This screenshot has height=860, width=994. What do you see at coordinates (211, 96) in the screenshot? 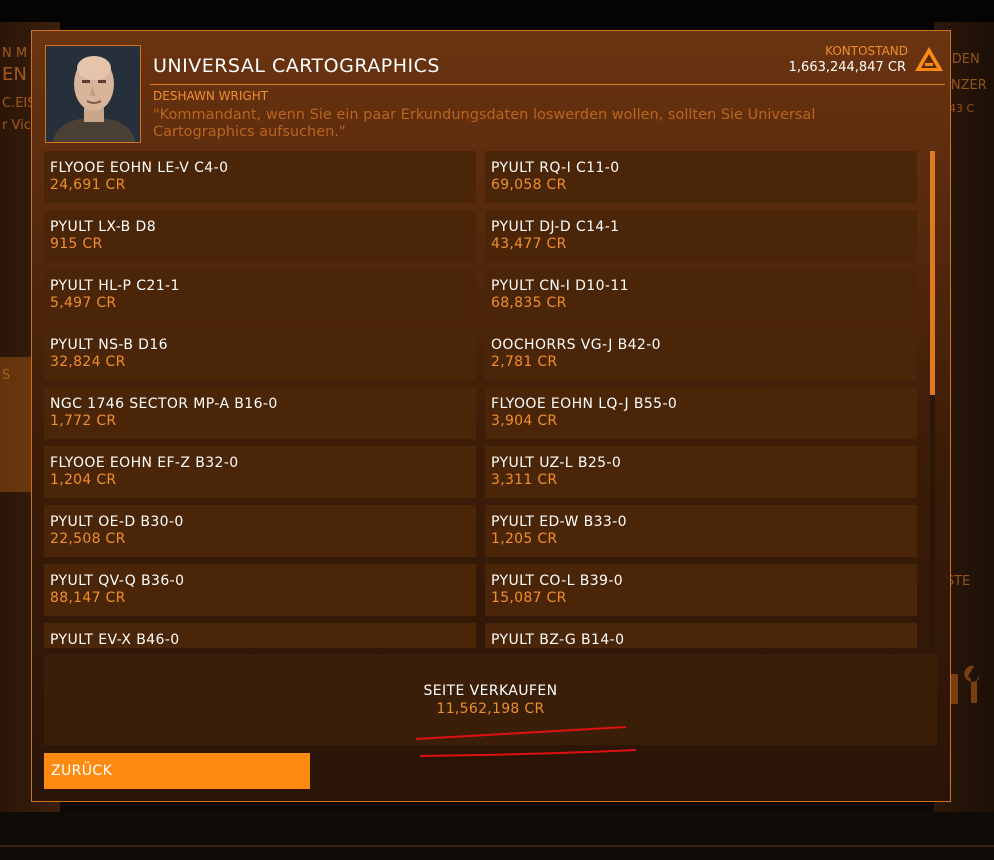
I see `contact-name: DESHAWN WRIGHT` at bounding box center [211, 96].